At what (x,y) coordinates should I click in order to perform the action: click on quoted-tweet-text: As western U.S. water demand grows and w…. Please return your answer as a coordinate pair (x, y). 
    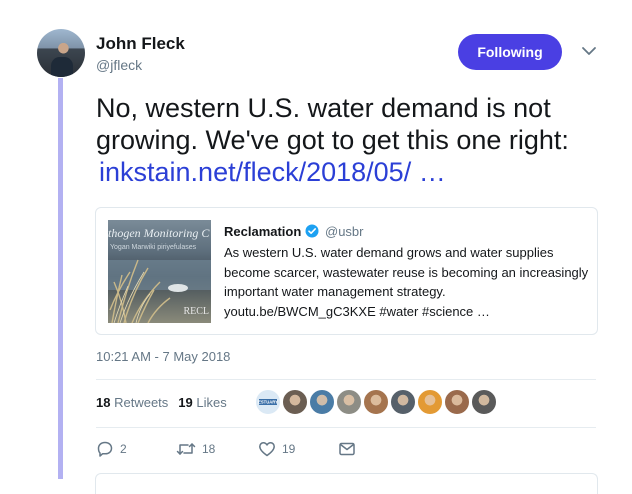
    Looking at the image, I should click on (406, 282).